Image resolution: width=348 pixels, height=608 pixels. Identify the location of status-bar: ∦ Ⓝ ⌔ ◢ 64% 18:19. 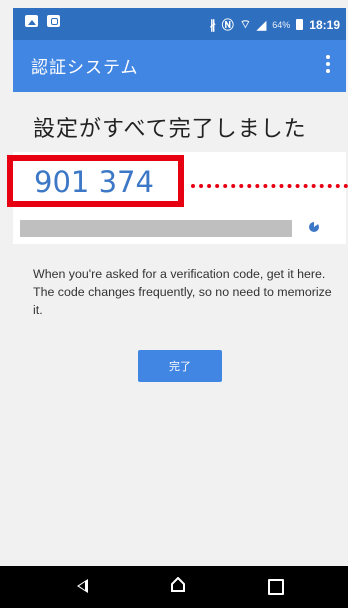
(179, 24).